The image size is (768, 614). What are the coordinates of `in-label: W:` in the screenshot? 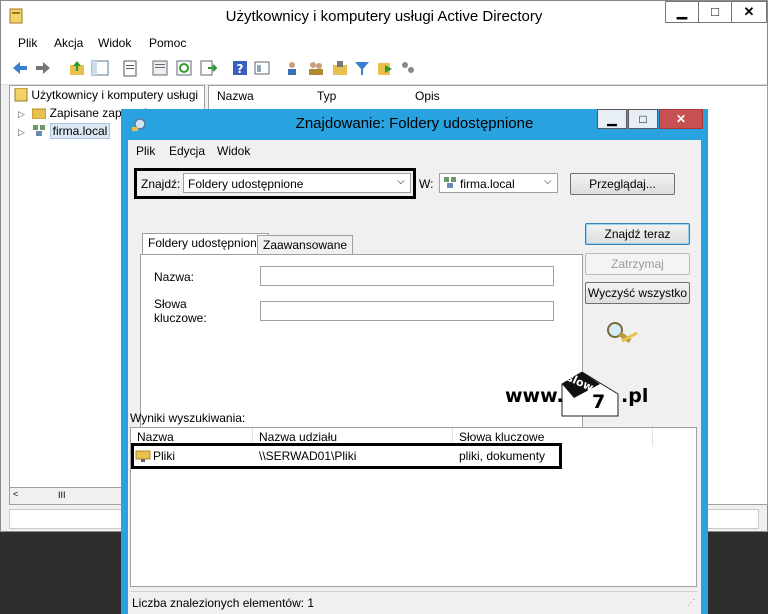 It's located at (426, 184).